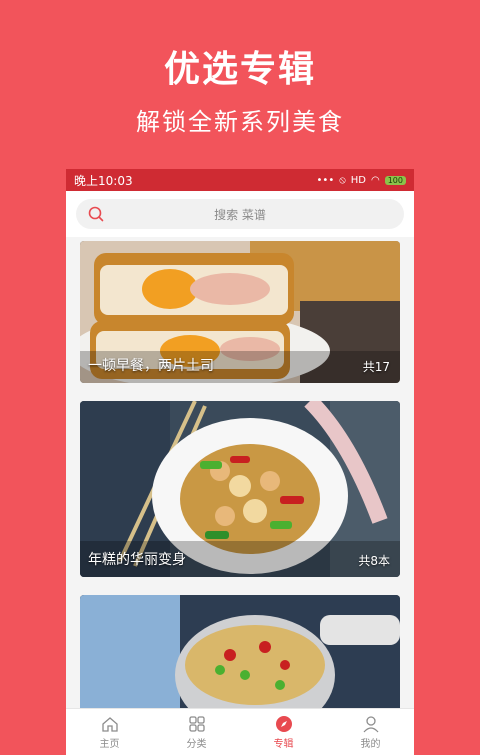 The height and width of the screenshot is (755, 480). I want to click on signal-icon: HD, so click(358, 180).